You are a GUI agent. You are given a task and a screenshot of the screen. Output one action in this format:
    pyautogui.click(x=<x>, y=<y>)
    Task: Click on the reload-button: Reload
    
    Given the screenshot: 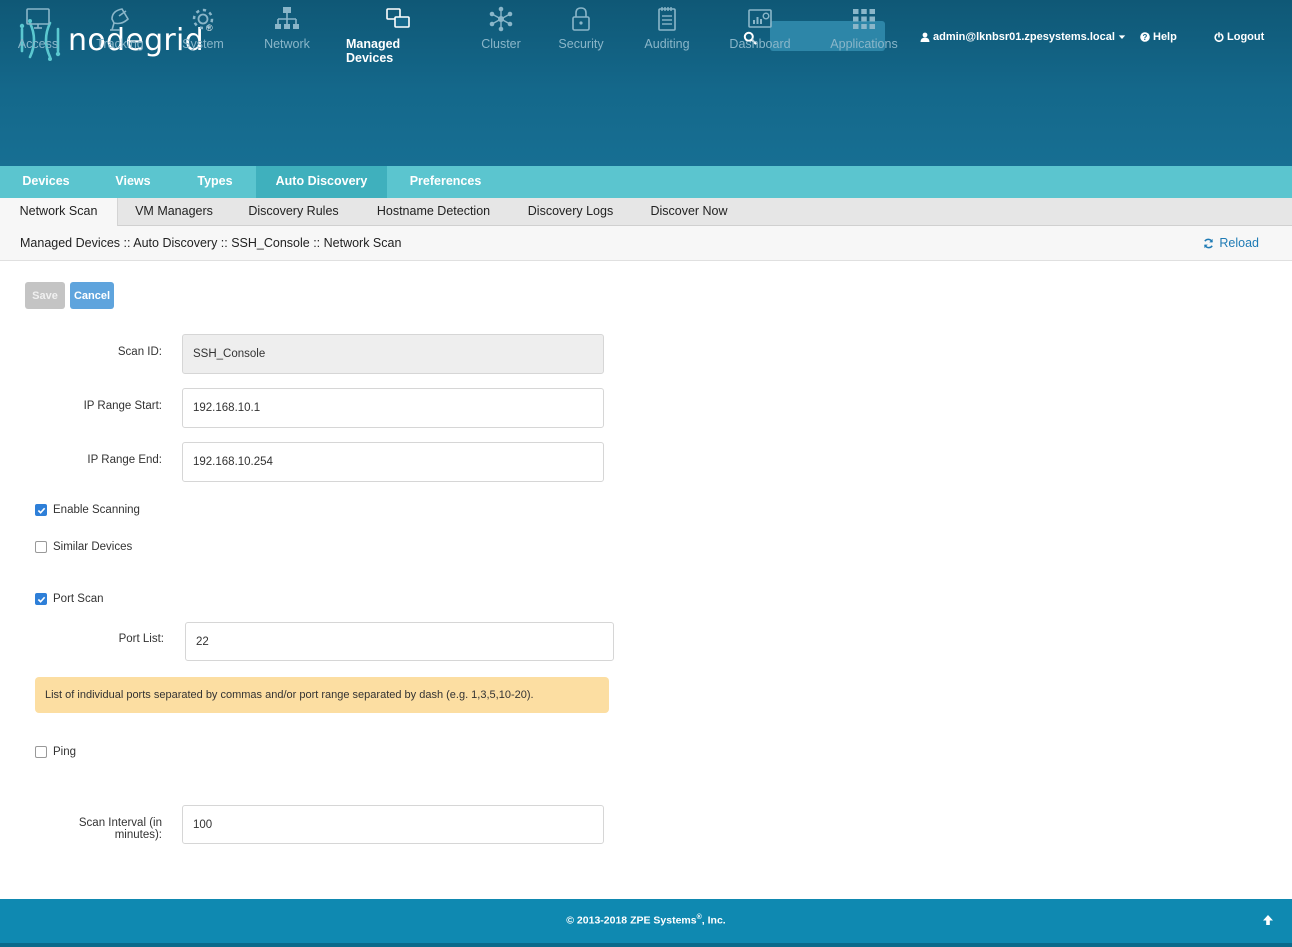 What is the action you would take?
    pyautogui.click(x=1231, y=243)
    